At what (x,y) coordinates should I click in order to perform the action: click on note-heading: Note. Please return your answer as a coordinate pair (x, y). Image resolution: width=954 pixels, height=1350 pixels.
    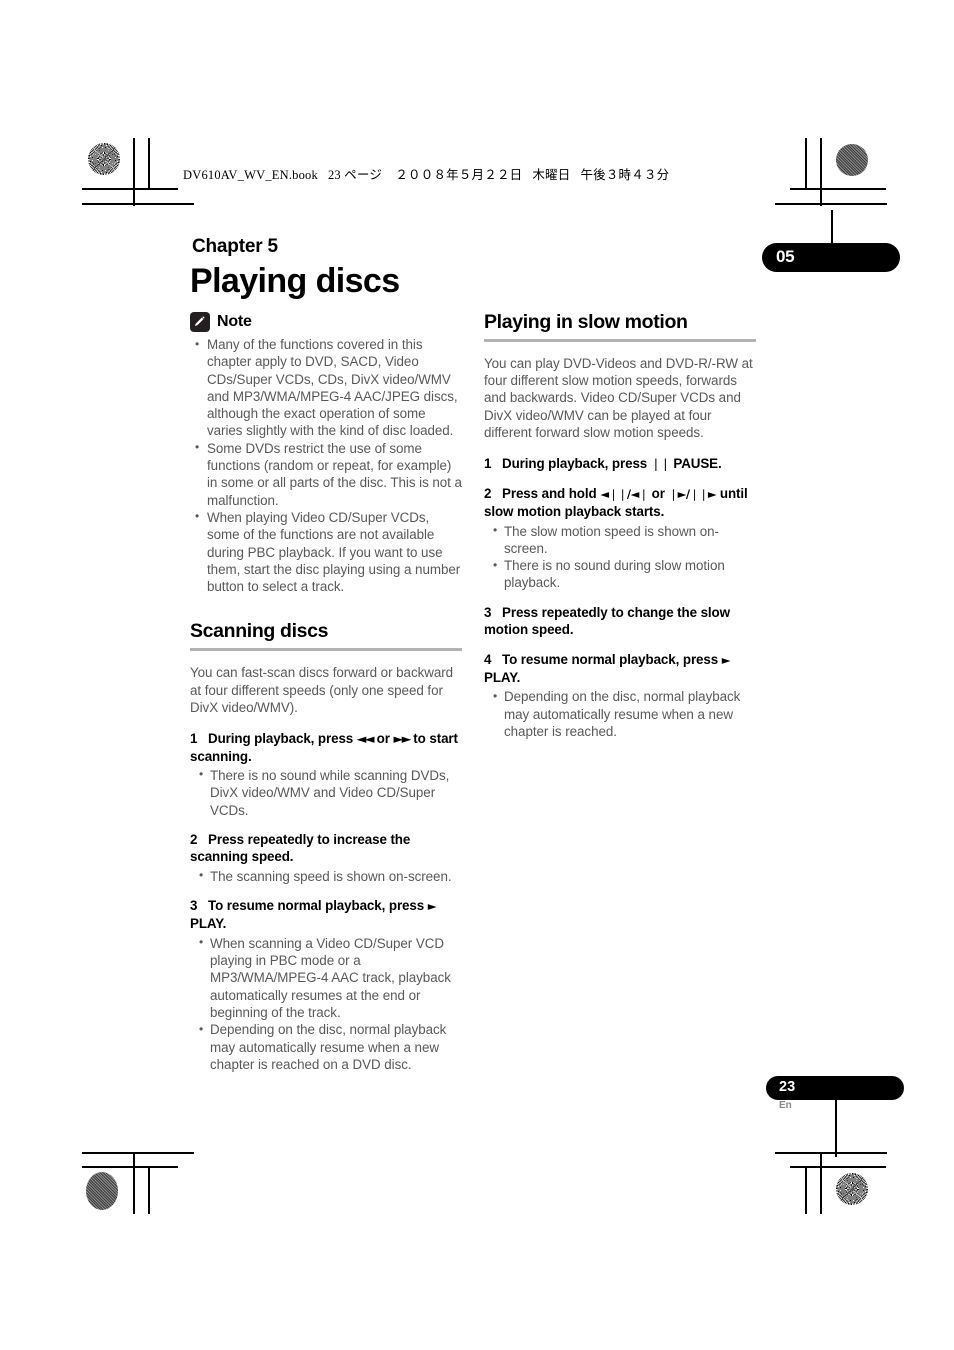
    Looking at the image, I should click on (326, 322).